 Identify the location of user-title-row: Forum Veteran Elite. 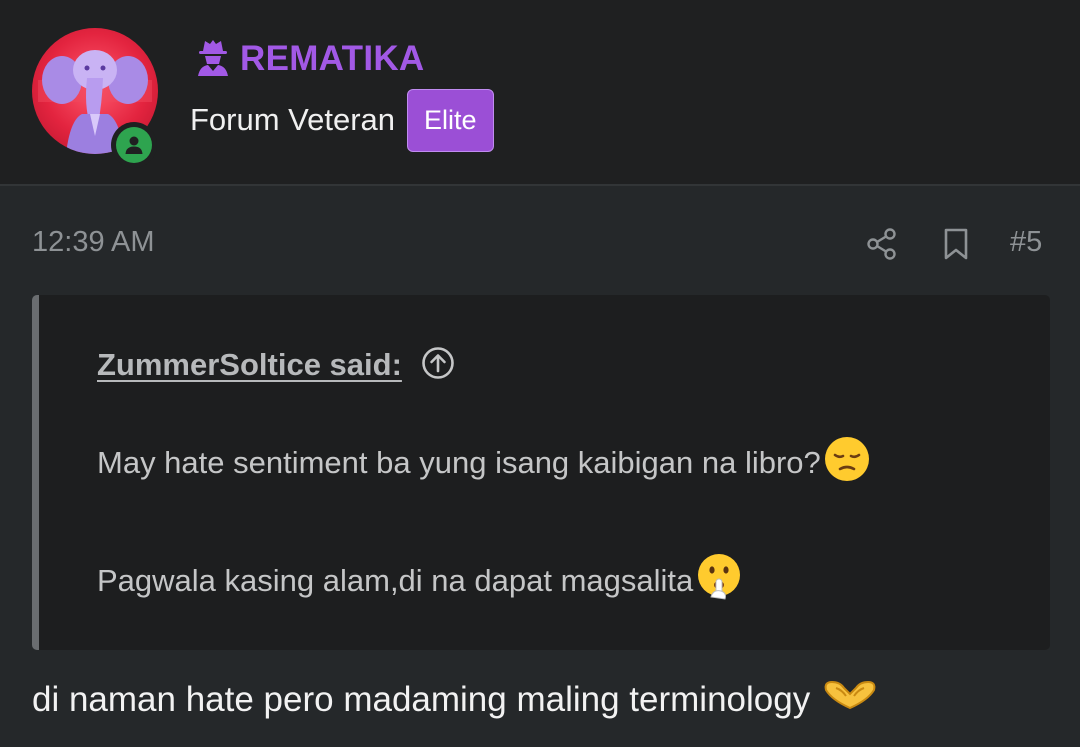
(342, 120).